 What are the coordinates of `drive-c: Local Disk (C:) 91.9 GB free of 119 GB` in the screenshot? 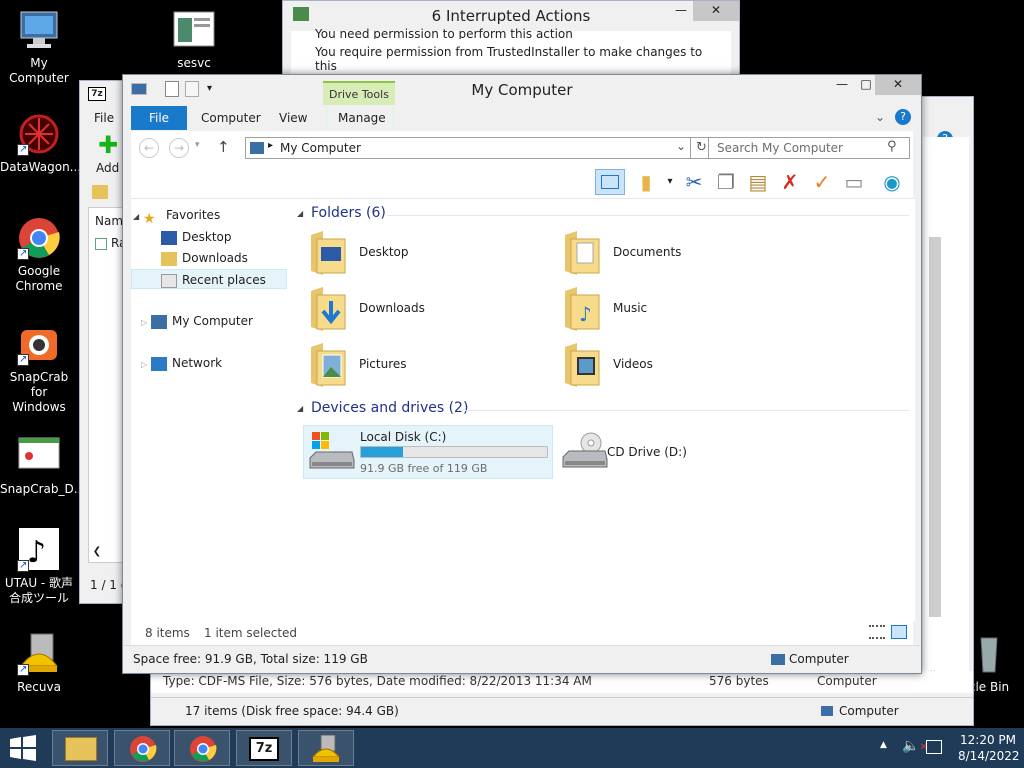 It's located at (428, 452).